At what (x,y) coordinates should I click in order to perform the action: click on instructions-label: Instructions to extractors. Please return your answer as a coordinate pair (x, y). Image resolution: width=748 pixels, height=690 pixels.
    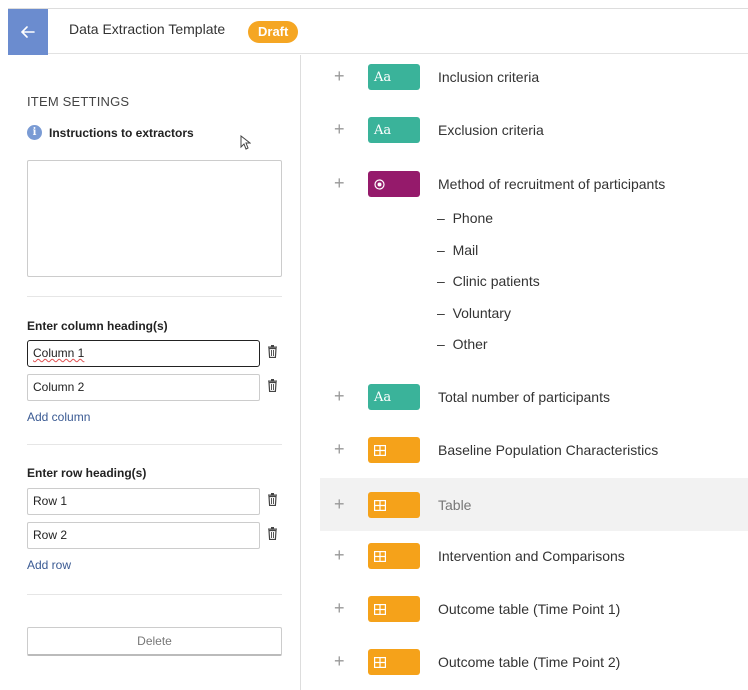
    Looking at the image, I should click on (121, 132).